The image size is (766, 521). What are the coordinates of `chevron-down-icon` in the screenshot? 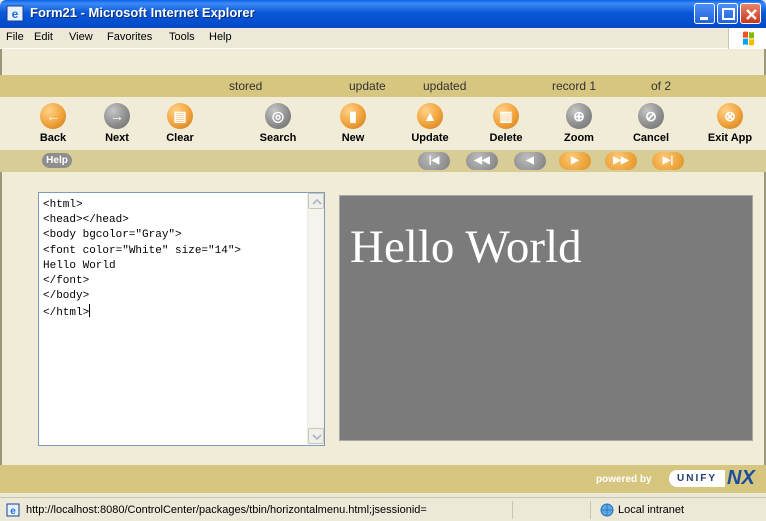 It's located at (317, 437).